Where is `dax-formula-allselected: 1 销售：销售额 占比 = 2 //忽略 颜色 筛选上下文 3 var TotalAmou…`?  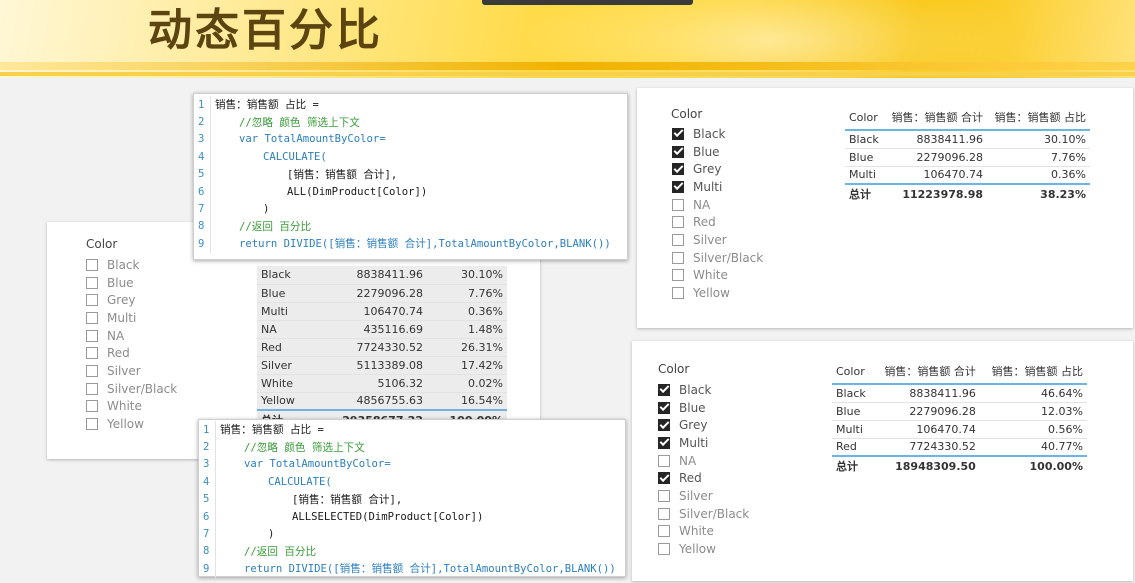
dax-formula-allselected: 1 销售：销售额 占比 = 2 //忽略 颜色 筛选上下文 3 var TotalAmou… is located at coordinates (412, 498).